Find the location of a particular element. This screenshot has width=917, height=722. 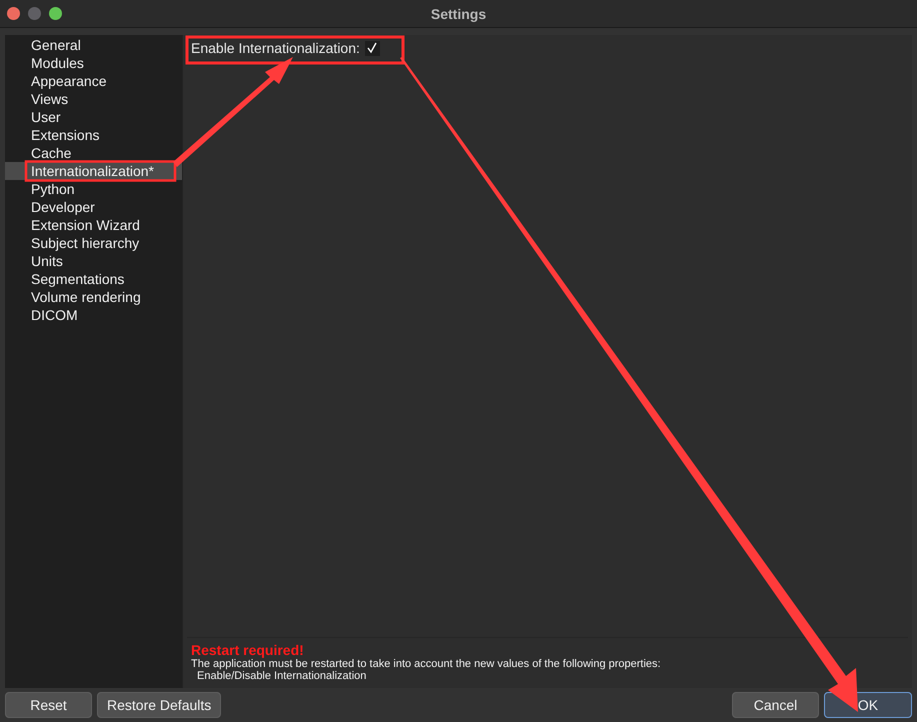

sidebar-item: Developer is located at coordinates (93, 207).